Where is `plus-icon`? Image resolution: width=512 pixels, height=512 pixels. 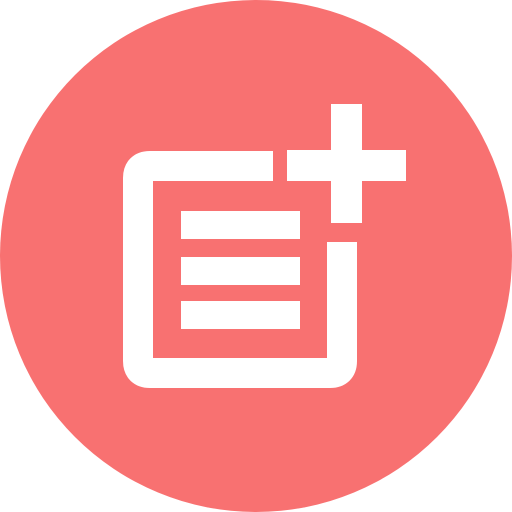
plus-icon is located at coordinates (346, 165).